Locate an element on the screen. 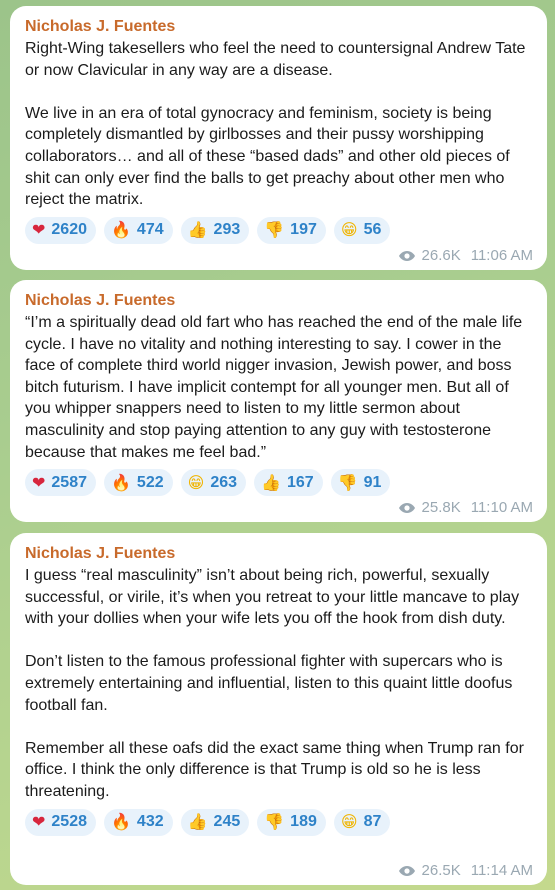 This screenshot has width=555, height=890. reaction-count: 56 is located at coordinates (372, 230).